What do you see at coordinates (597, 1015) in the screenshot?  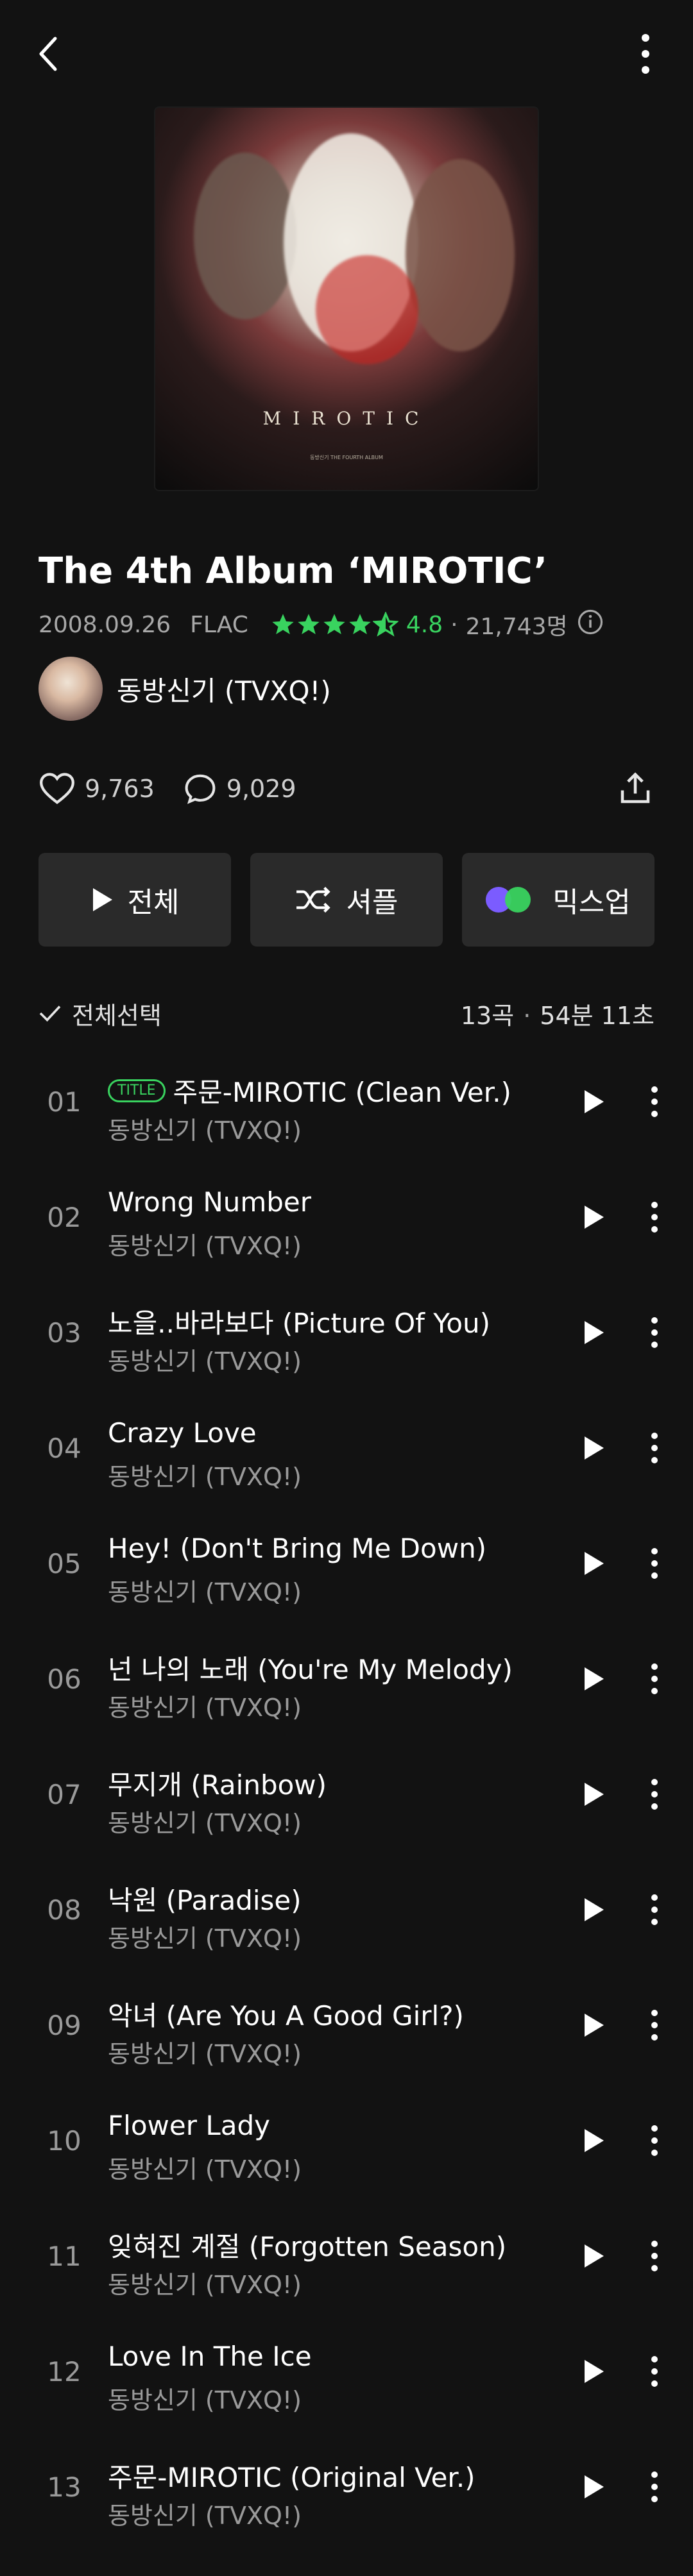 I see `total-duration: 54분 11초` at bounding box center [597, 1015].